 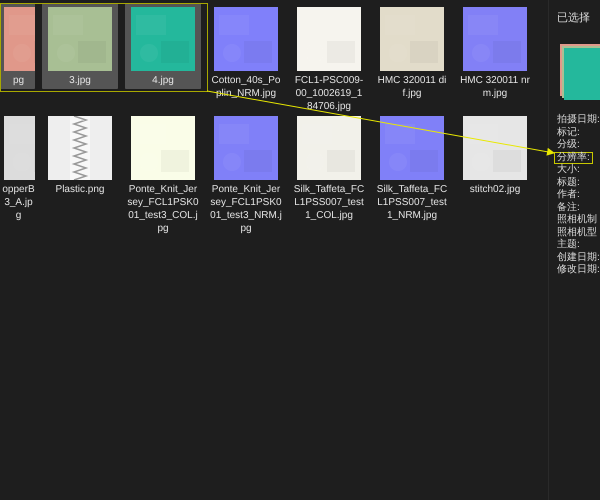 What do you see at coordinates (163, 174) in the screenshot?
I see `file-tile: Ponte_Knit_Jersey_FCL1PSK001_test3_COL.jpg` at bounding box center [163, 174].